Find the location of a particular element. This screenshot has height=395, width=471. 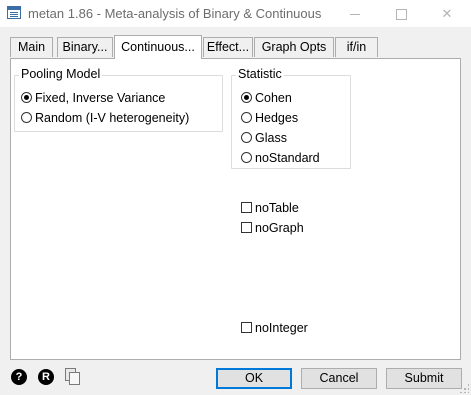

nointeger-label: noInteger is located at coordinates (281, 328).